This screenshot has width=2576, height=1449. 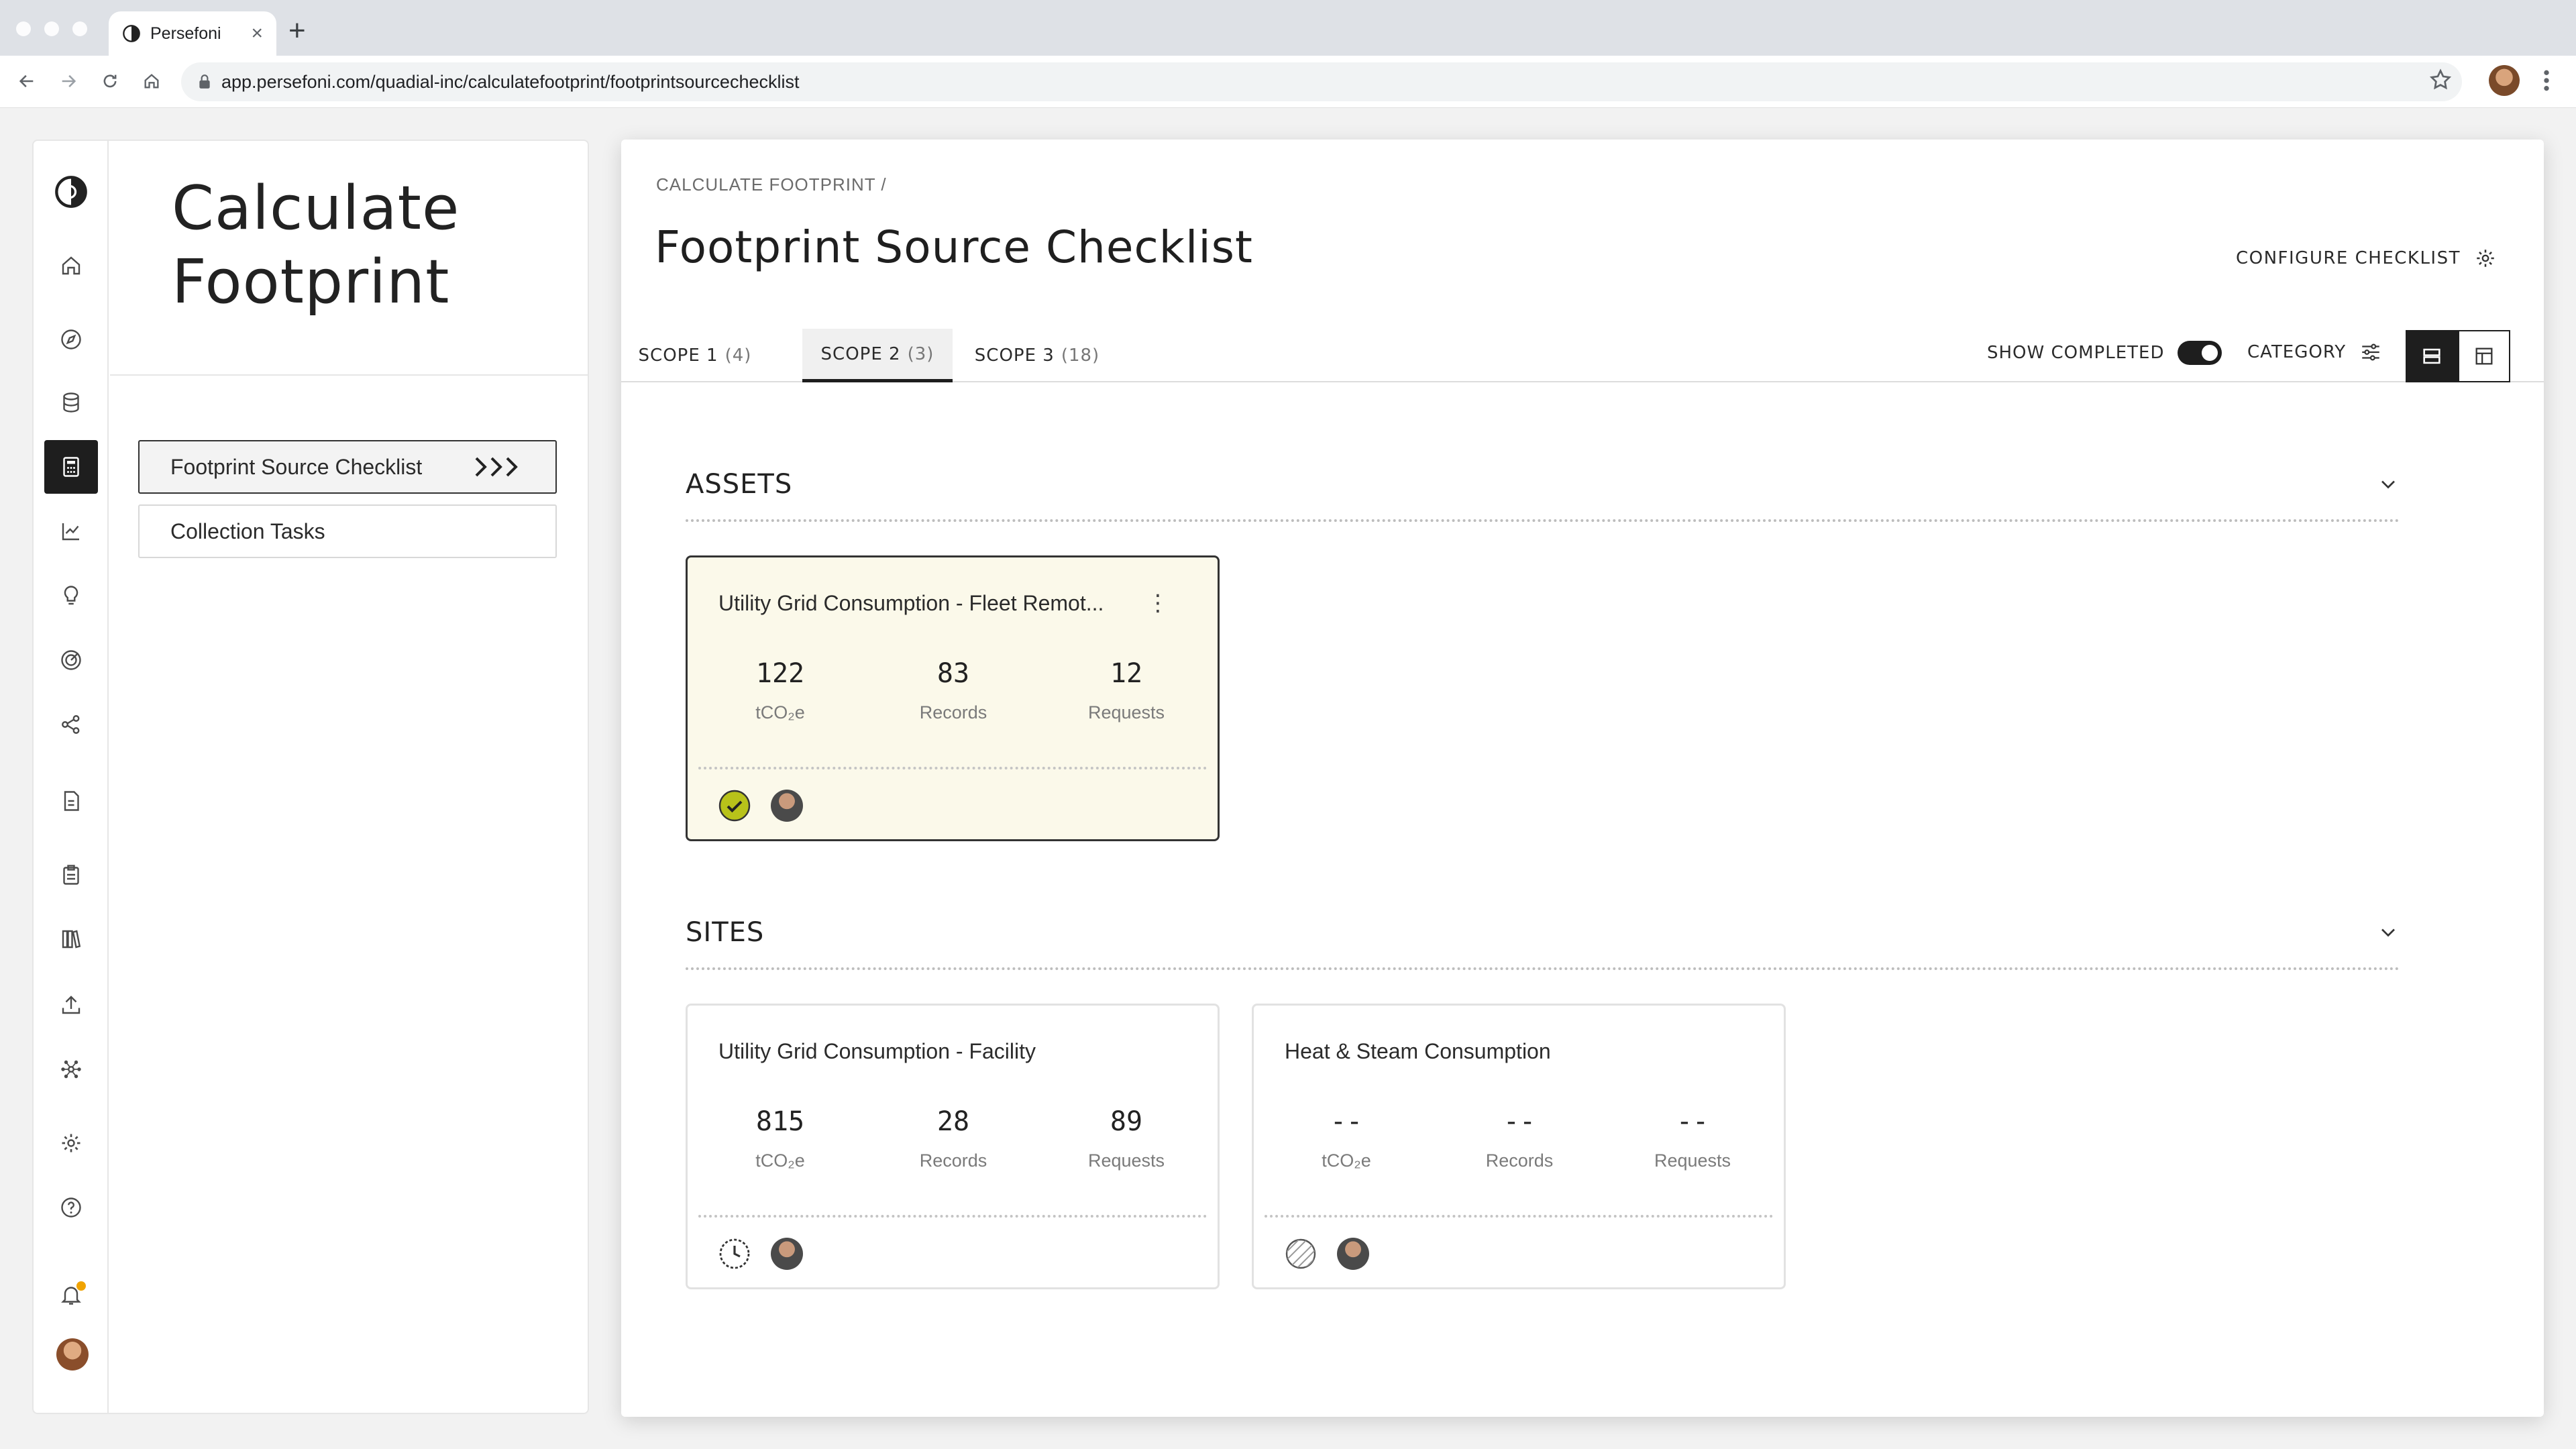 I want to click on card-menu-icon: ⋮, so click(x=1157, y=603).